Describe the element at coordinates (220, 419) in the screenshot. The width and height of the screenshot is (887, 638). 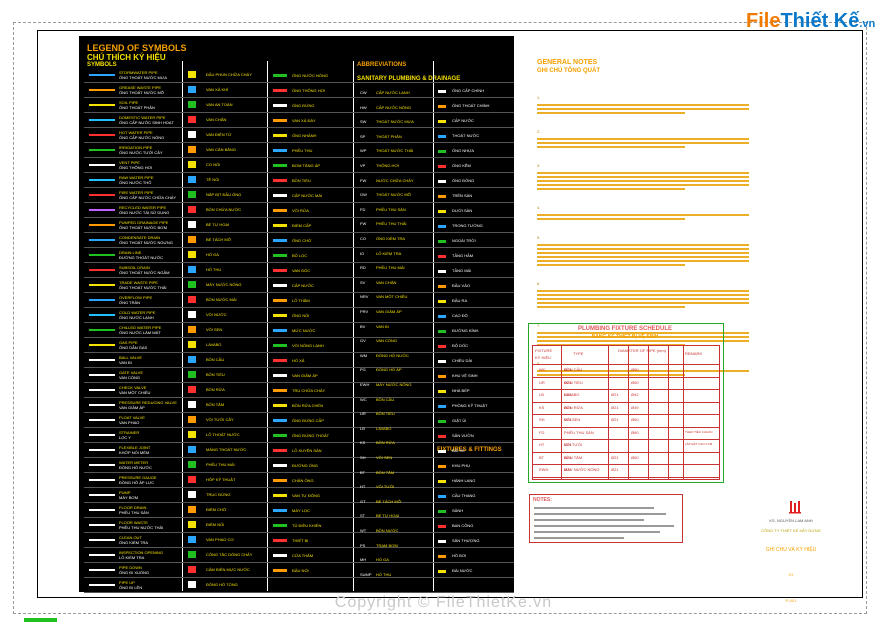
I see `legend-row-vn: VÒI TƯỚI CÂY` at that location.